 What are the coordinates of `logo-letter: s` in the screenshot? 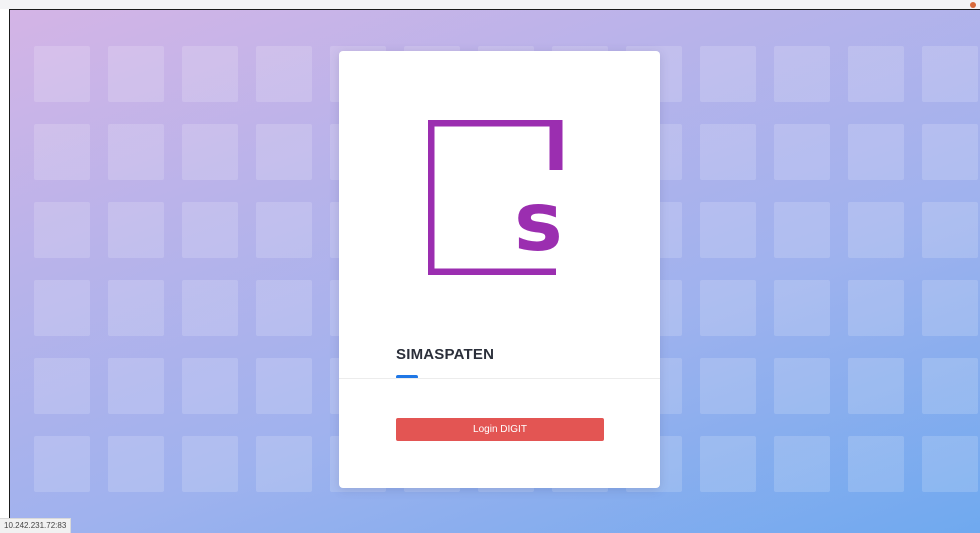 It's located at (538, 222).